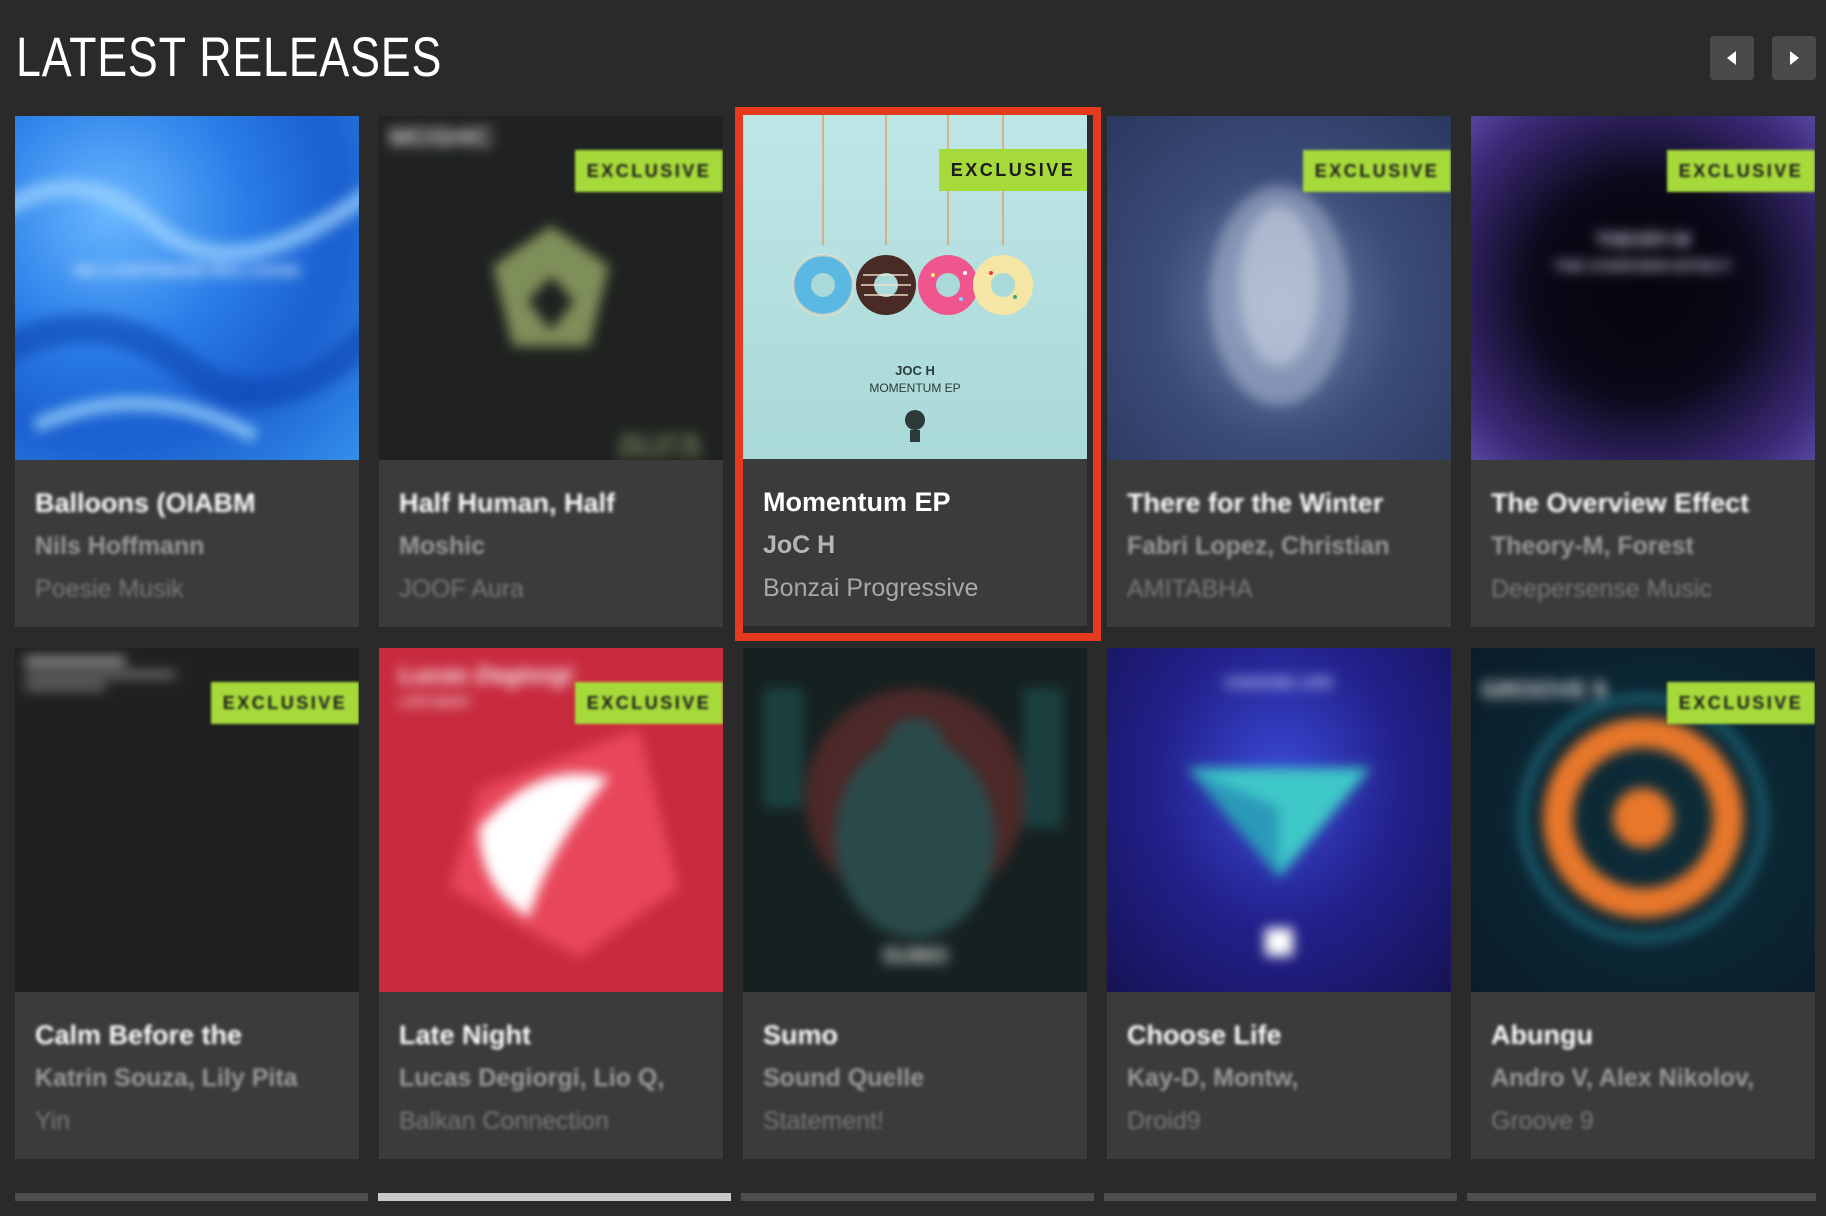  What do you see at coordinates (1592, 546) in the screenshot?
I see `release-artist: Theory-M, Forest` at bounding box center [1592, 546].